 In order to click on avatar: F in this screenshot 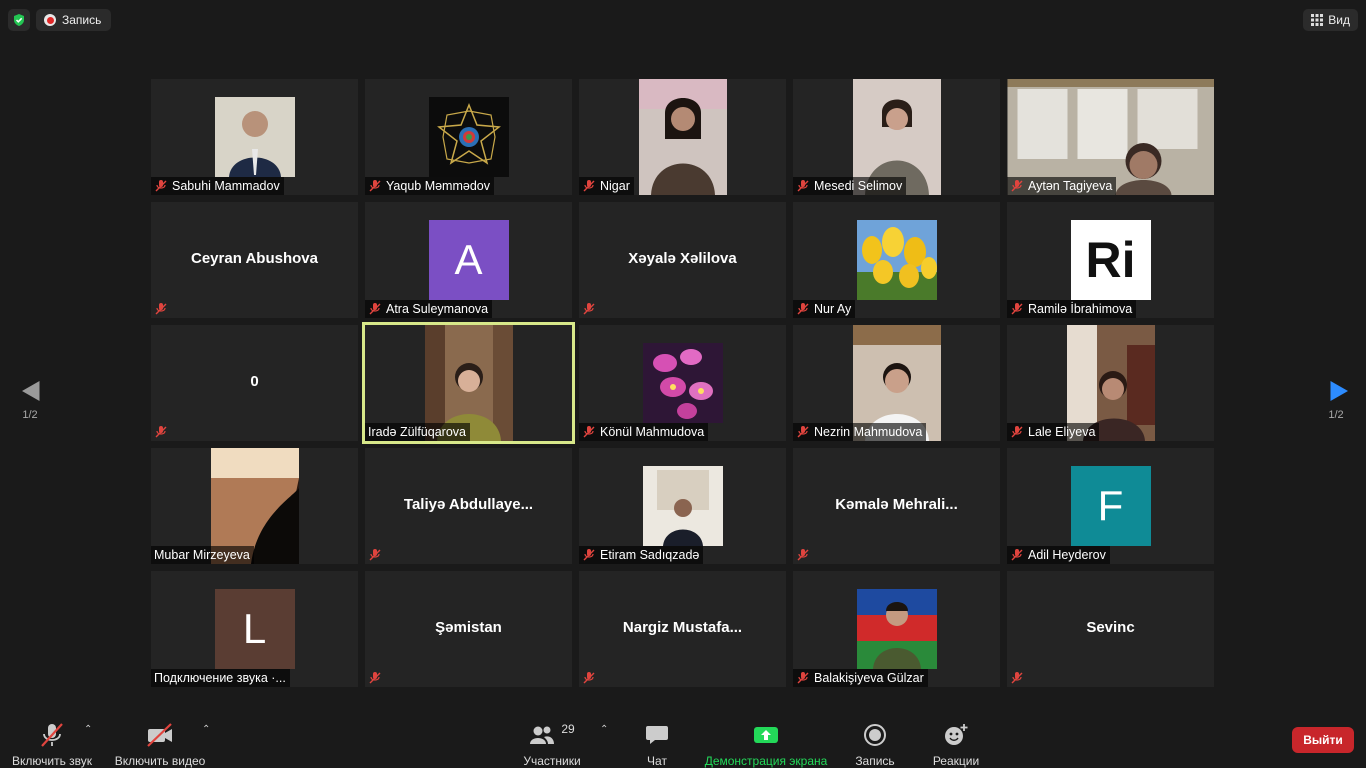, I will do `click(1110, 506)`.